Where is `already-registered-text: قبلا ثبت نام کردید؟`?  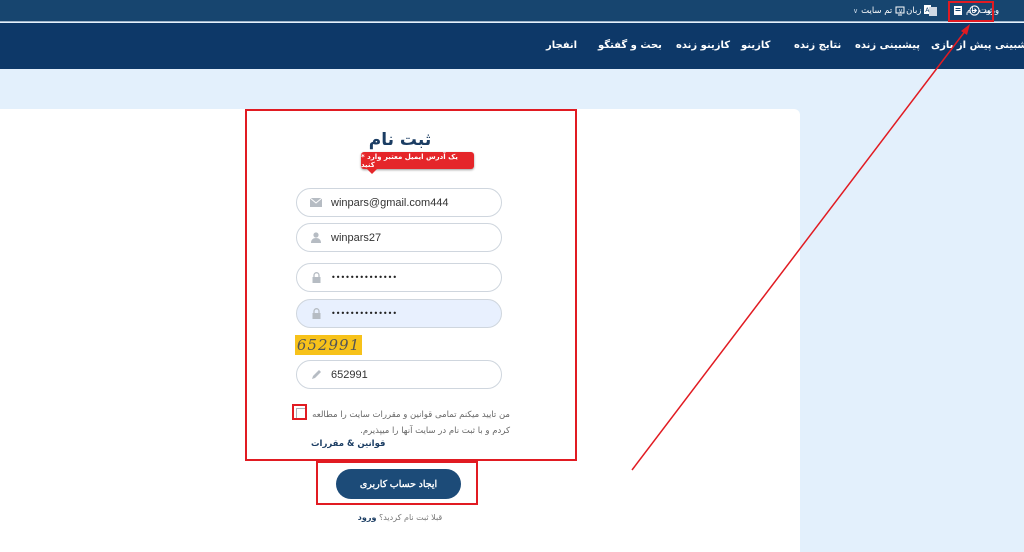 already-registered-text: قبلا ثبت نام کردید؟ is located at coordinates (410, 517).